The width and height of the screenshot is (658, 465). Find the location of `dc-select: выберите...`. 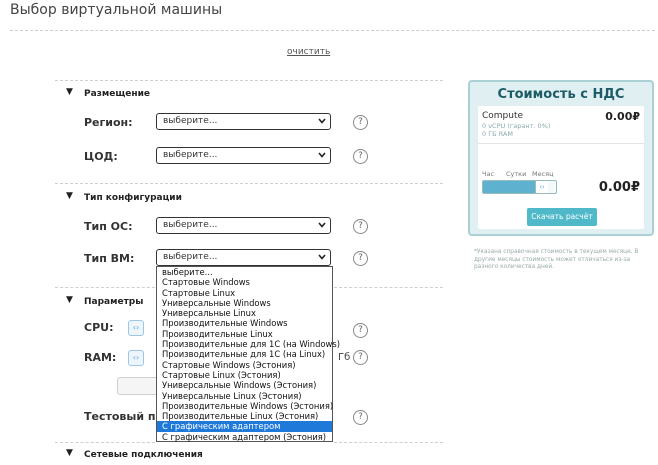

dc-select: выберите... is located at coordinates (243, 155).